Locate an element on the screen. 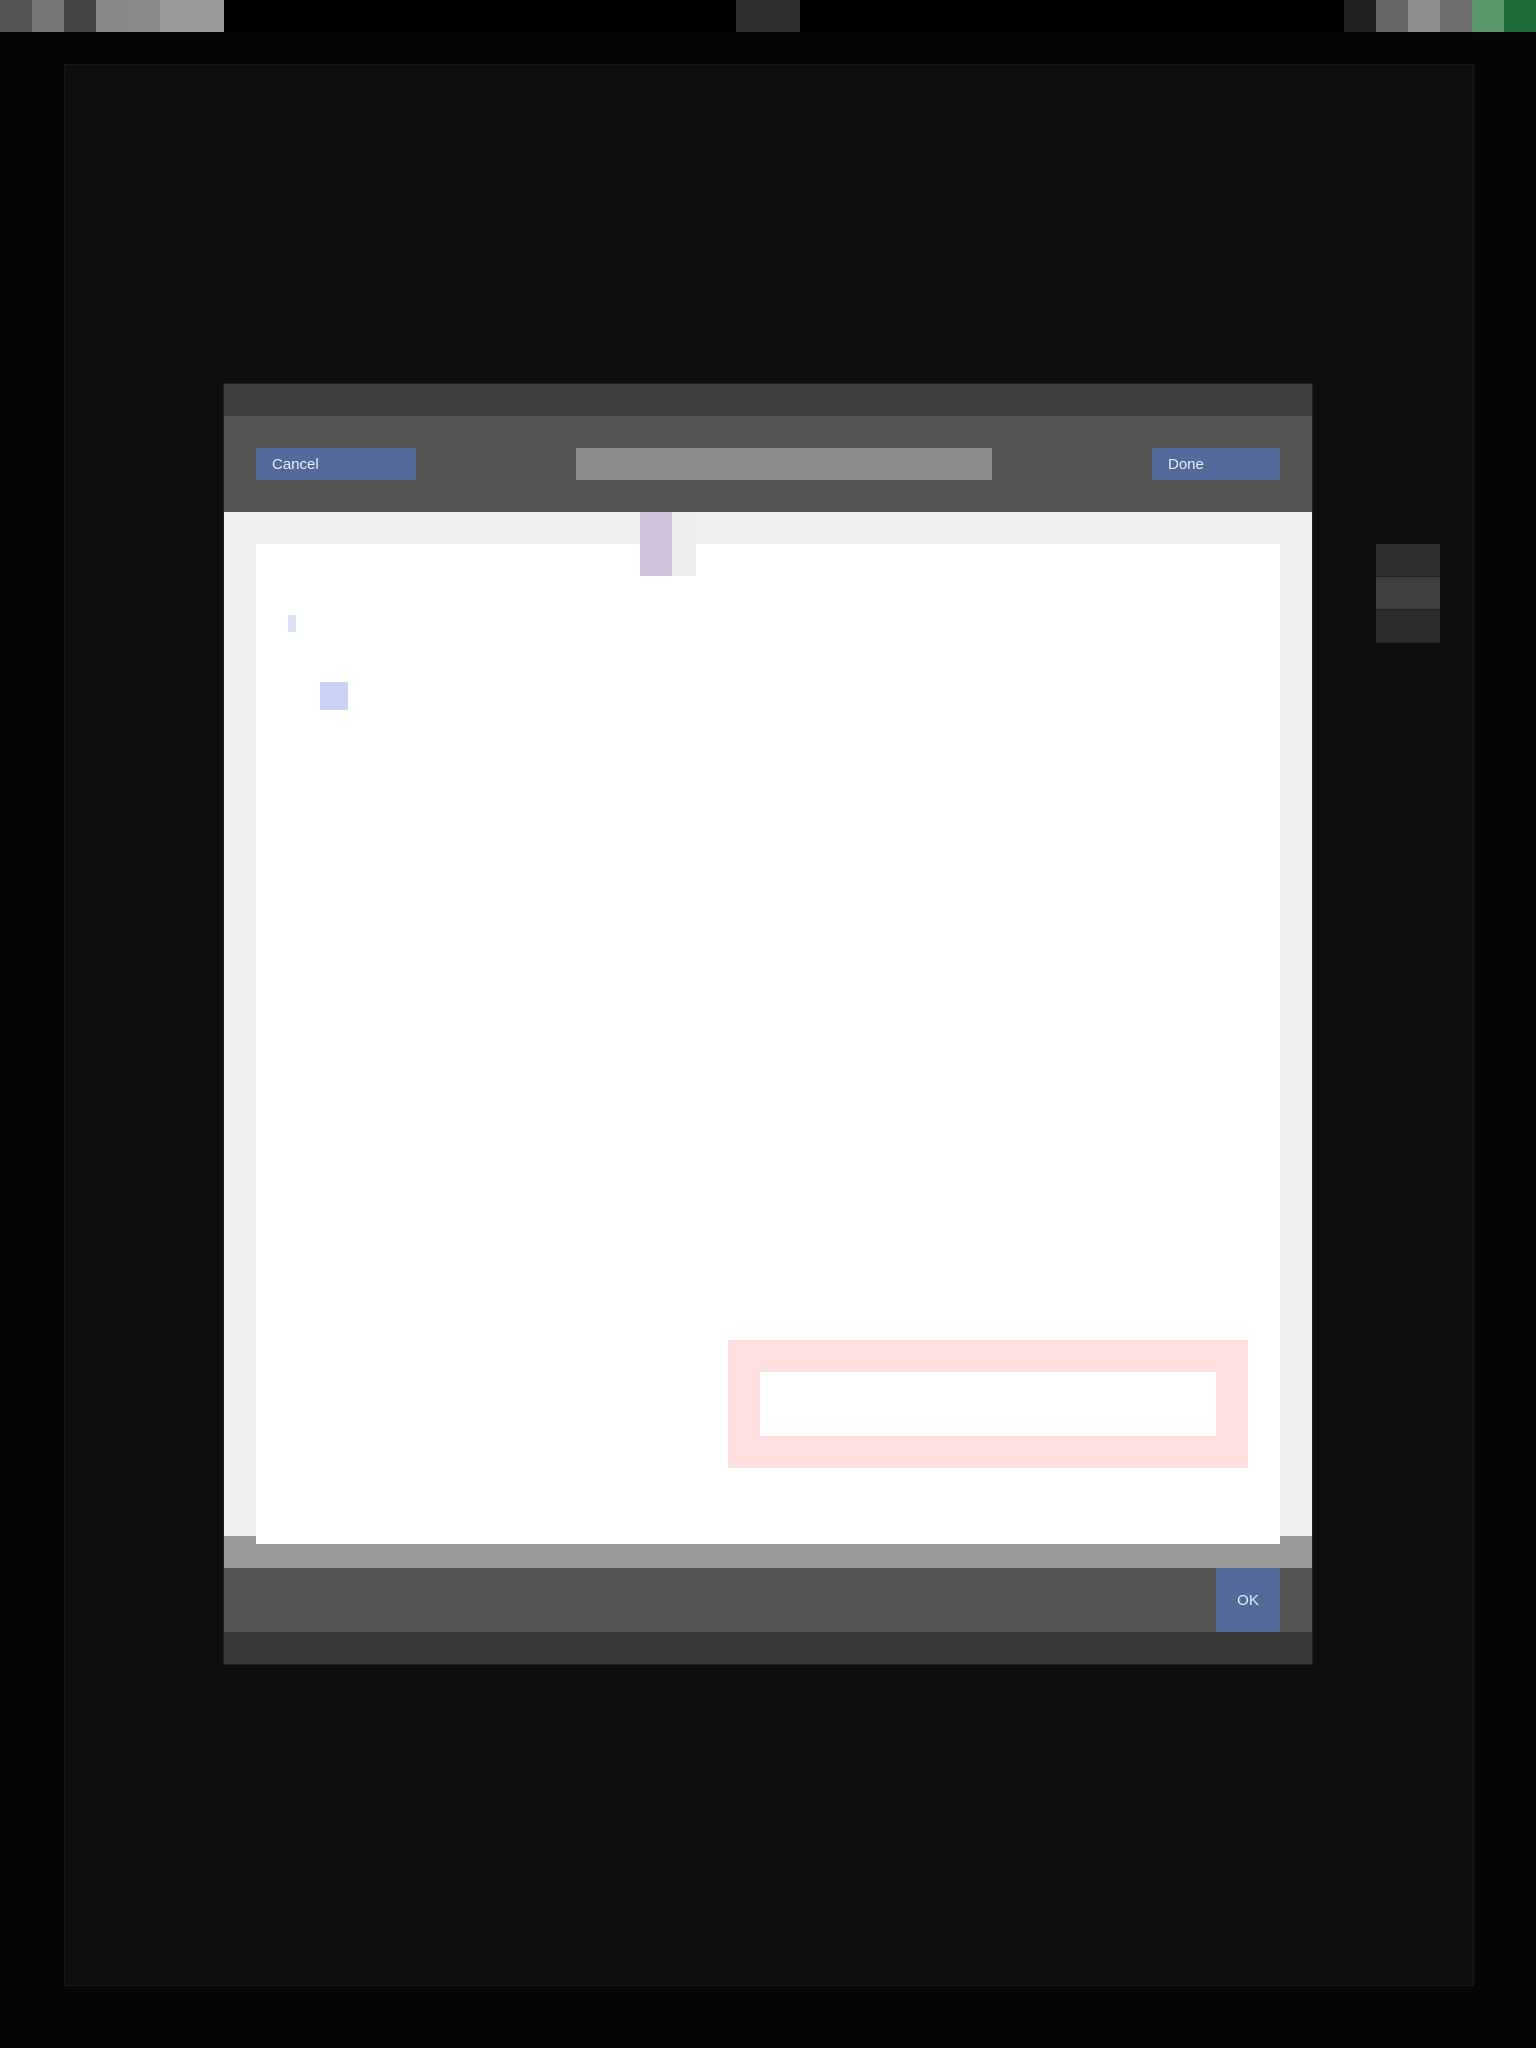 Image resolution: width=1536 pixels, height=2048 pixels. status-right is located at coordinates (1440, 16).